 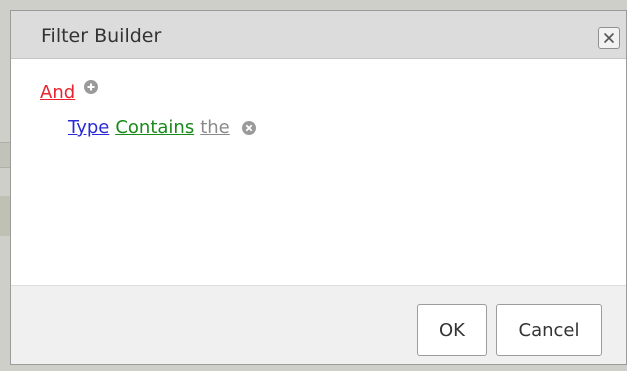 I want to click on condition-row: Type Contains the, so click(x=162, y=127).